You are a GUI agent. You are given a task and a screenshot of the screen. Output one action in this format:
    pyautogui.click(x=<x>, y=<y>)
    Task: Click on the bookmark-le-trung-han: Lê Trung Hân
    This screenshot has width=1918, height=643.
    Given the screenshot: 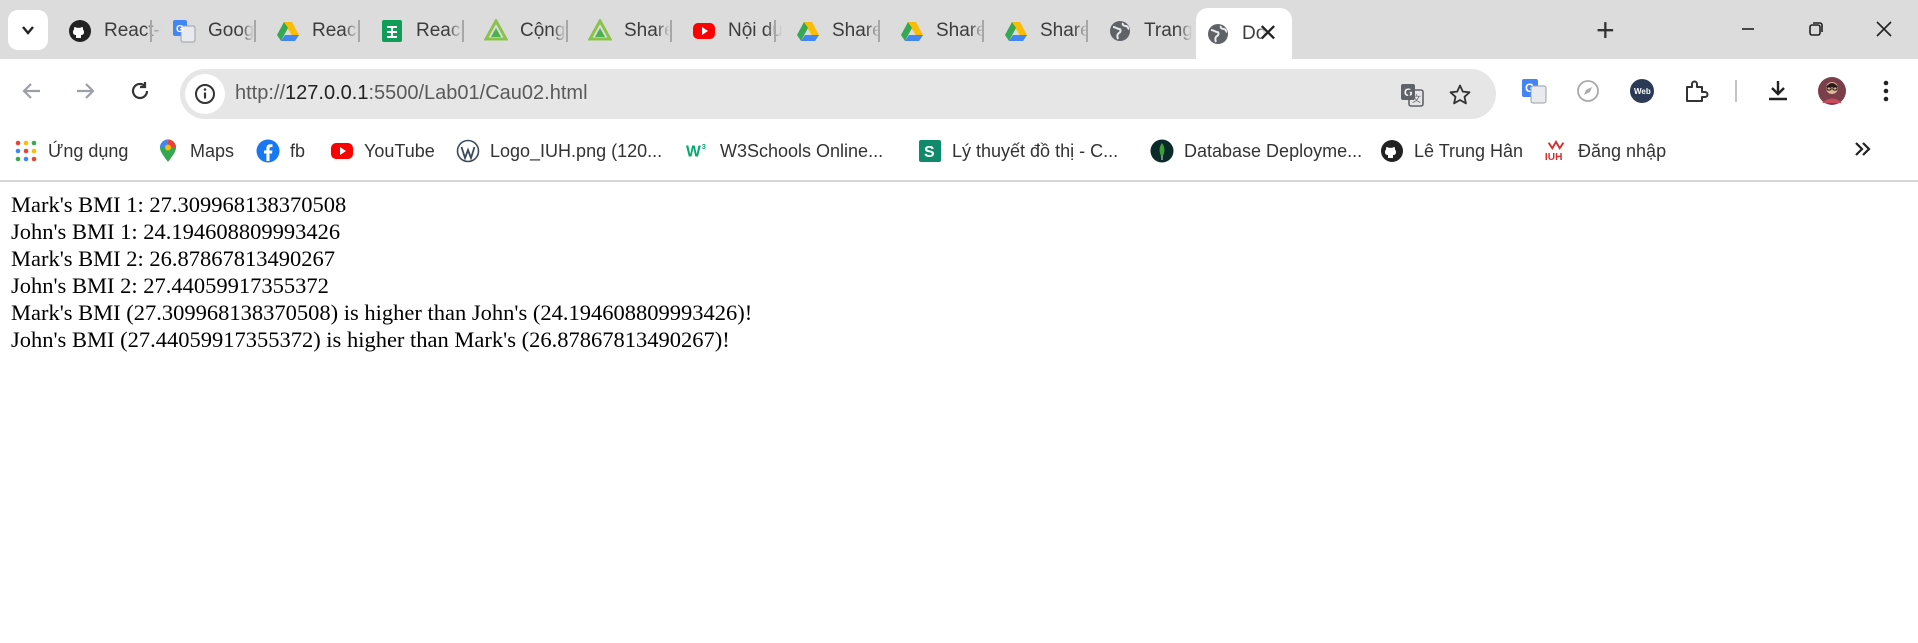 What is the action you would take?
    pyautogui.click(x=1451, y=151)
    